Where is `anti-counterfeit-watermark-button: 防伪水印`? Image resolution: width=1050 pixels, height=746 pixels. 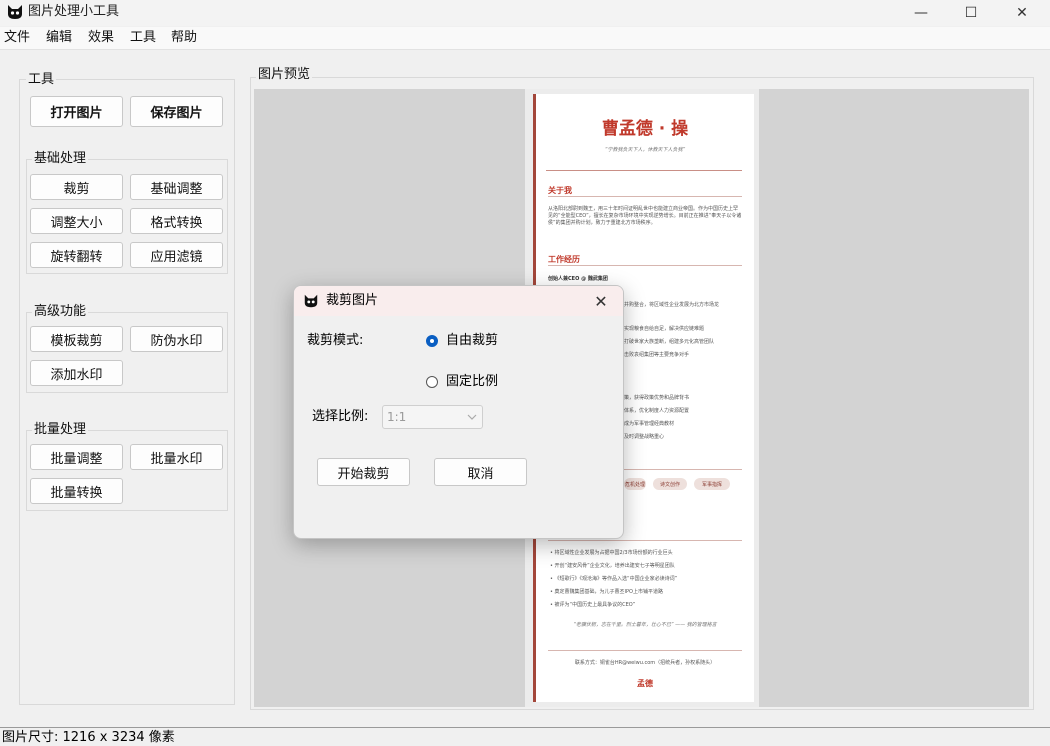
anti-counterfeit-watermark-button: 防伪水印 is located at coordinates (176, 339).